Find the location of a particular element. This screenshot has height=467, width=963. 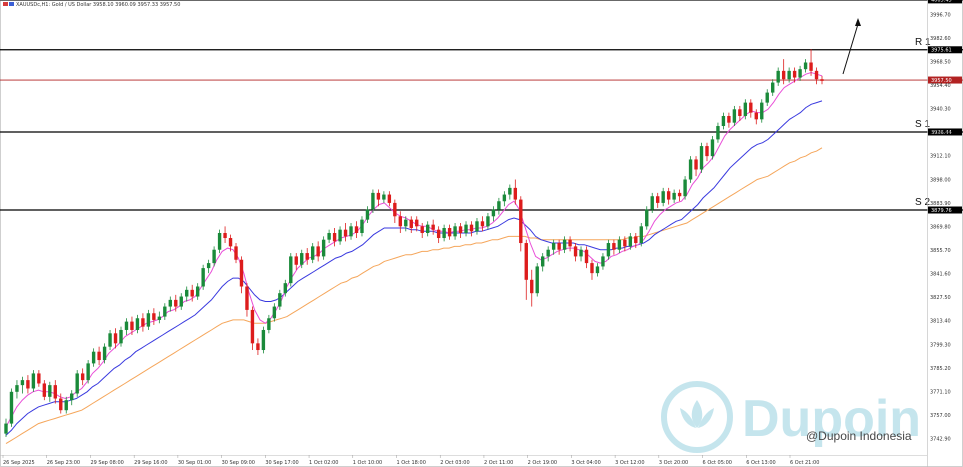

y-tick-label: 3898.00 is located at coordinates (940, 180).